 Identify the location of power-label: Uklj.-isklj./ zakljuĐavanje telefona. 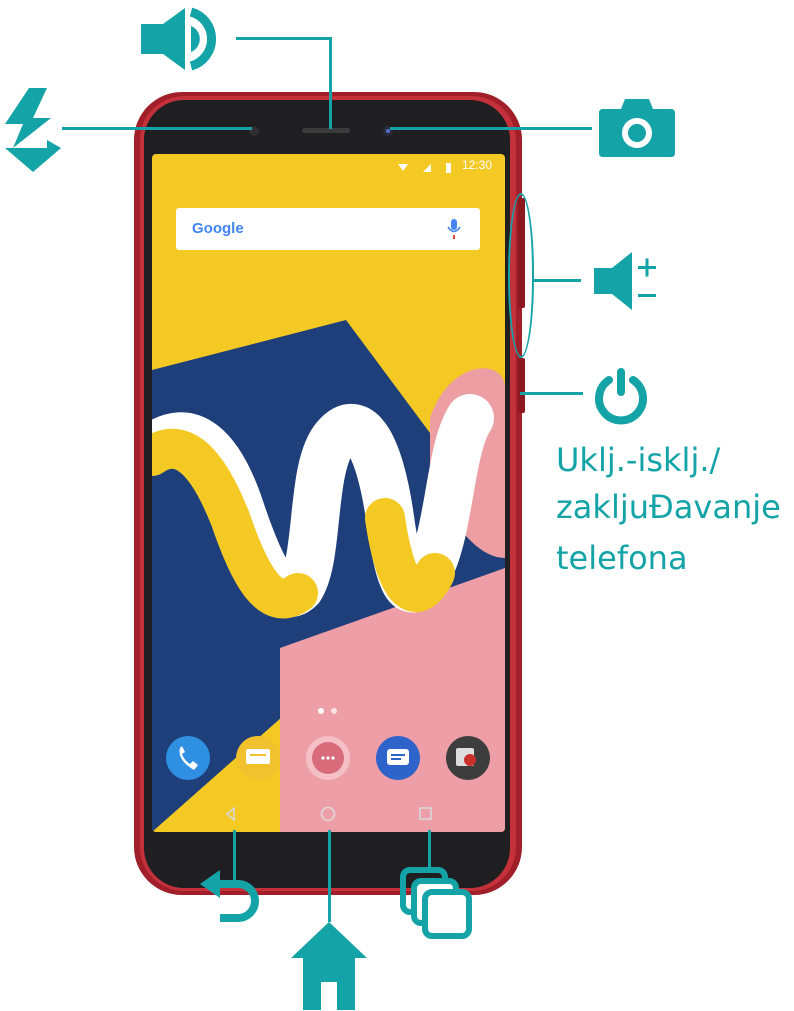
(668, 509).